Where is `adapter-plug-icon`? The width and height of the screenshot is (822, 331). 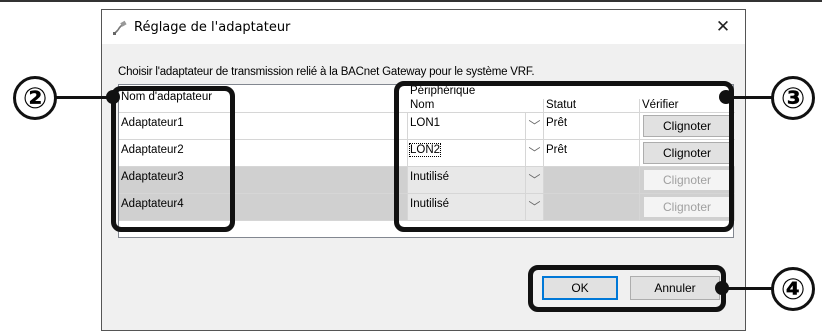 adapter-plug-icon is located at coordinates (120, 27).